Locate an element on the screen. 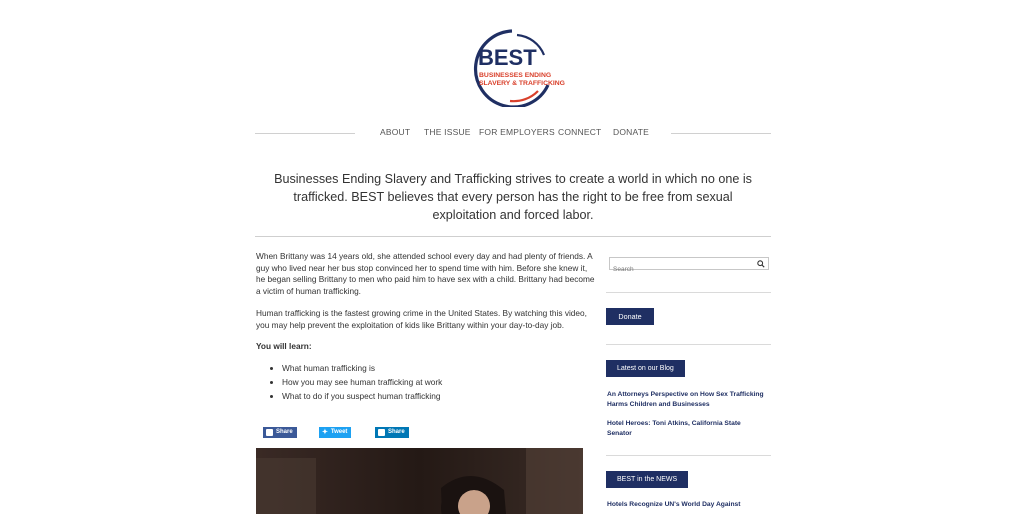  video-thumbnail is located at coordinates (419, 481).